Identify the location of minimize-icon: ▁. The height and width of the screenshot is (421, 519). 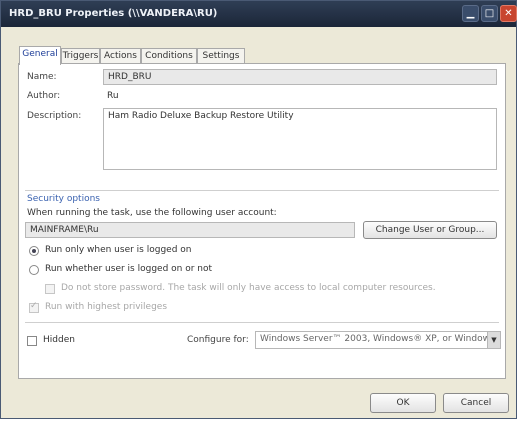
(470, 13).